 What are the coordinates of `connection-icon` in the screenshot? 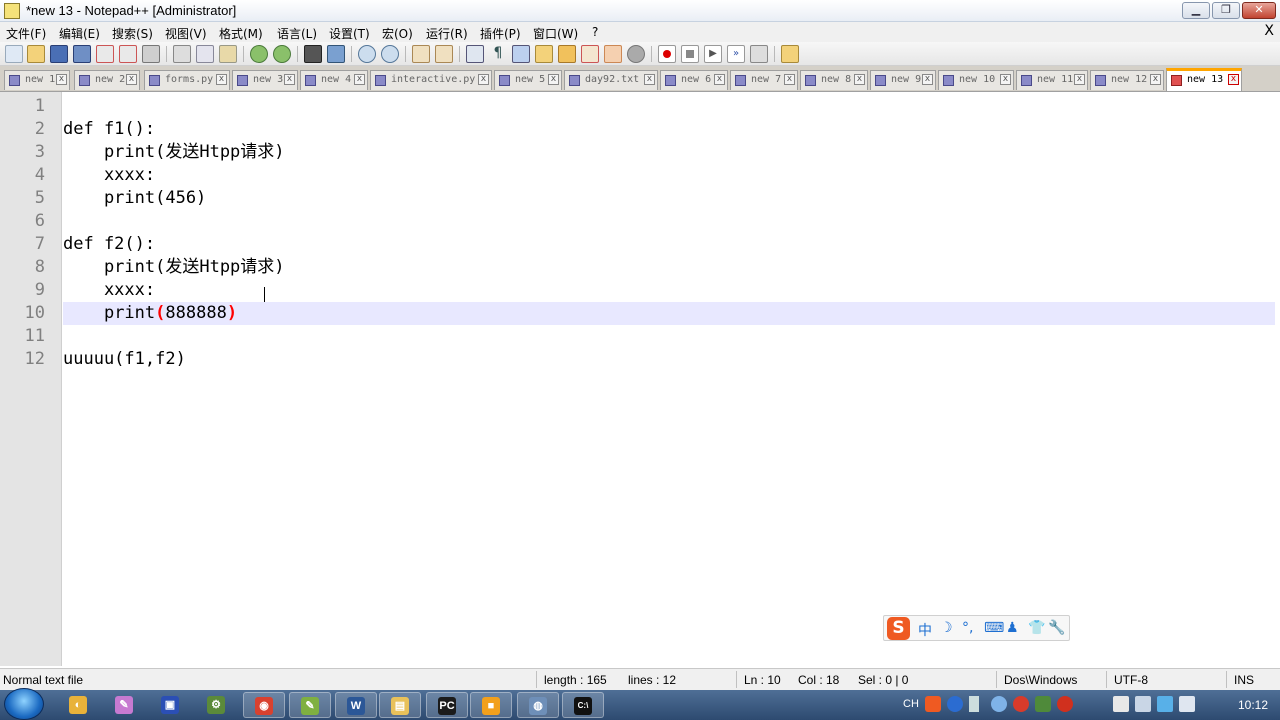 It's located at (1165, 704).